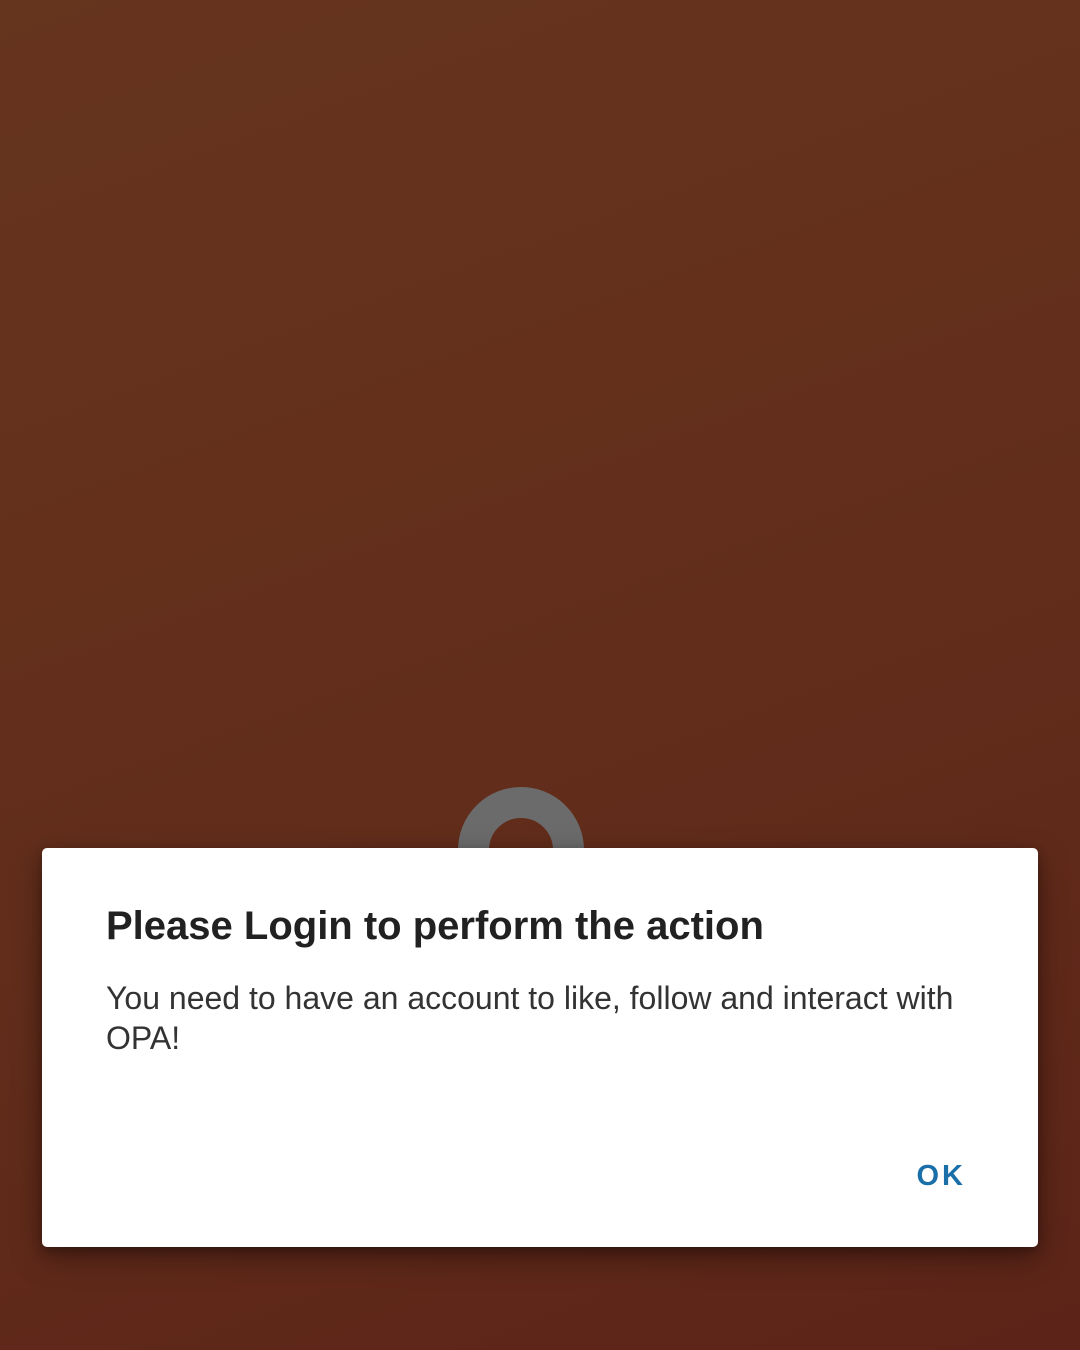 This screenshot has width=1080, height=1350. I want to click on ok-button: OK, so click(930, 1176).